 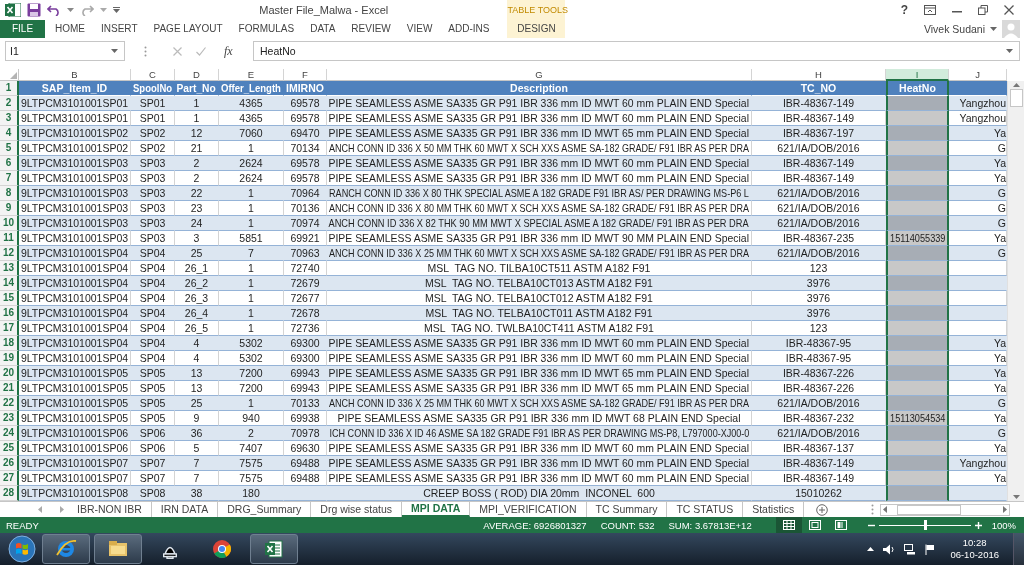 I want to click on speaker-icon, so click(x=889, y=549).